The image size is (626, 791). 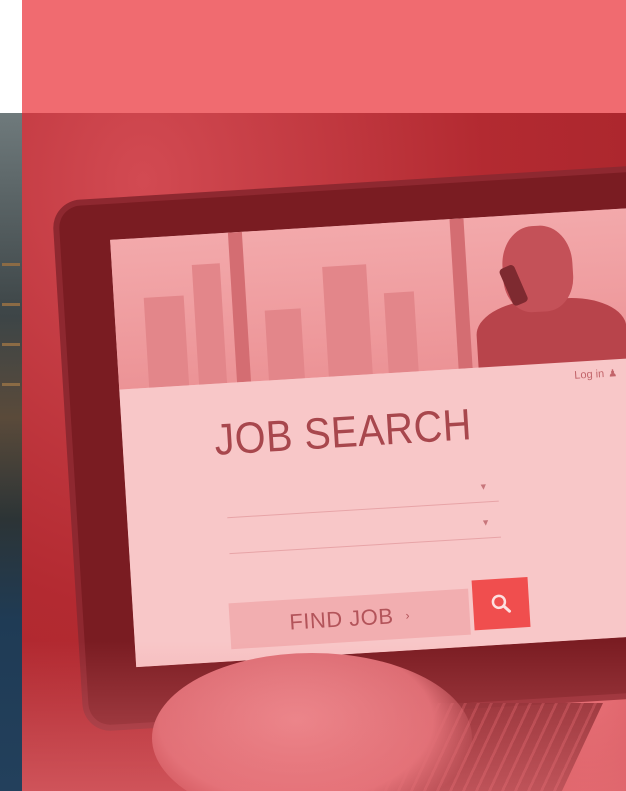 I want to click on job-type-select: ▼, so click(x=364, y=532).